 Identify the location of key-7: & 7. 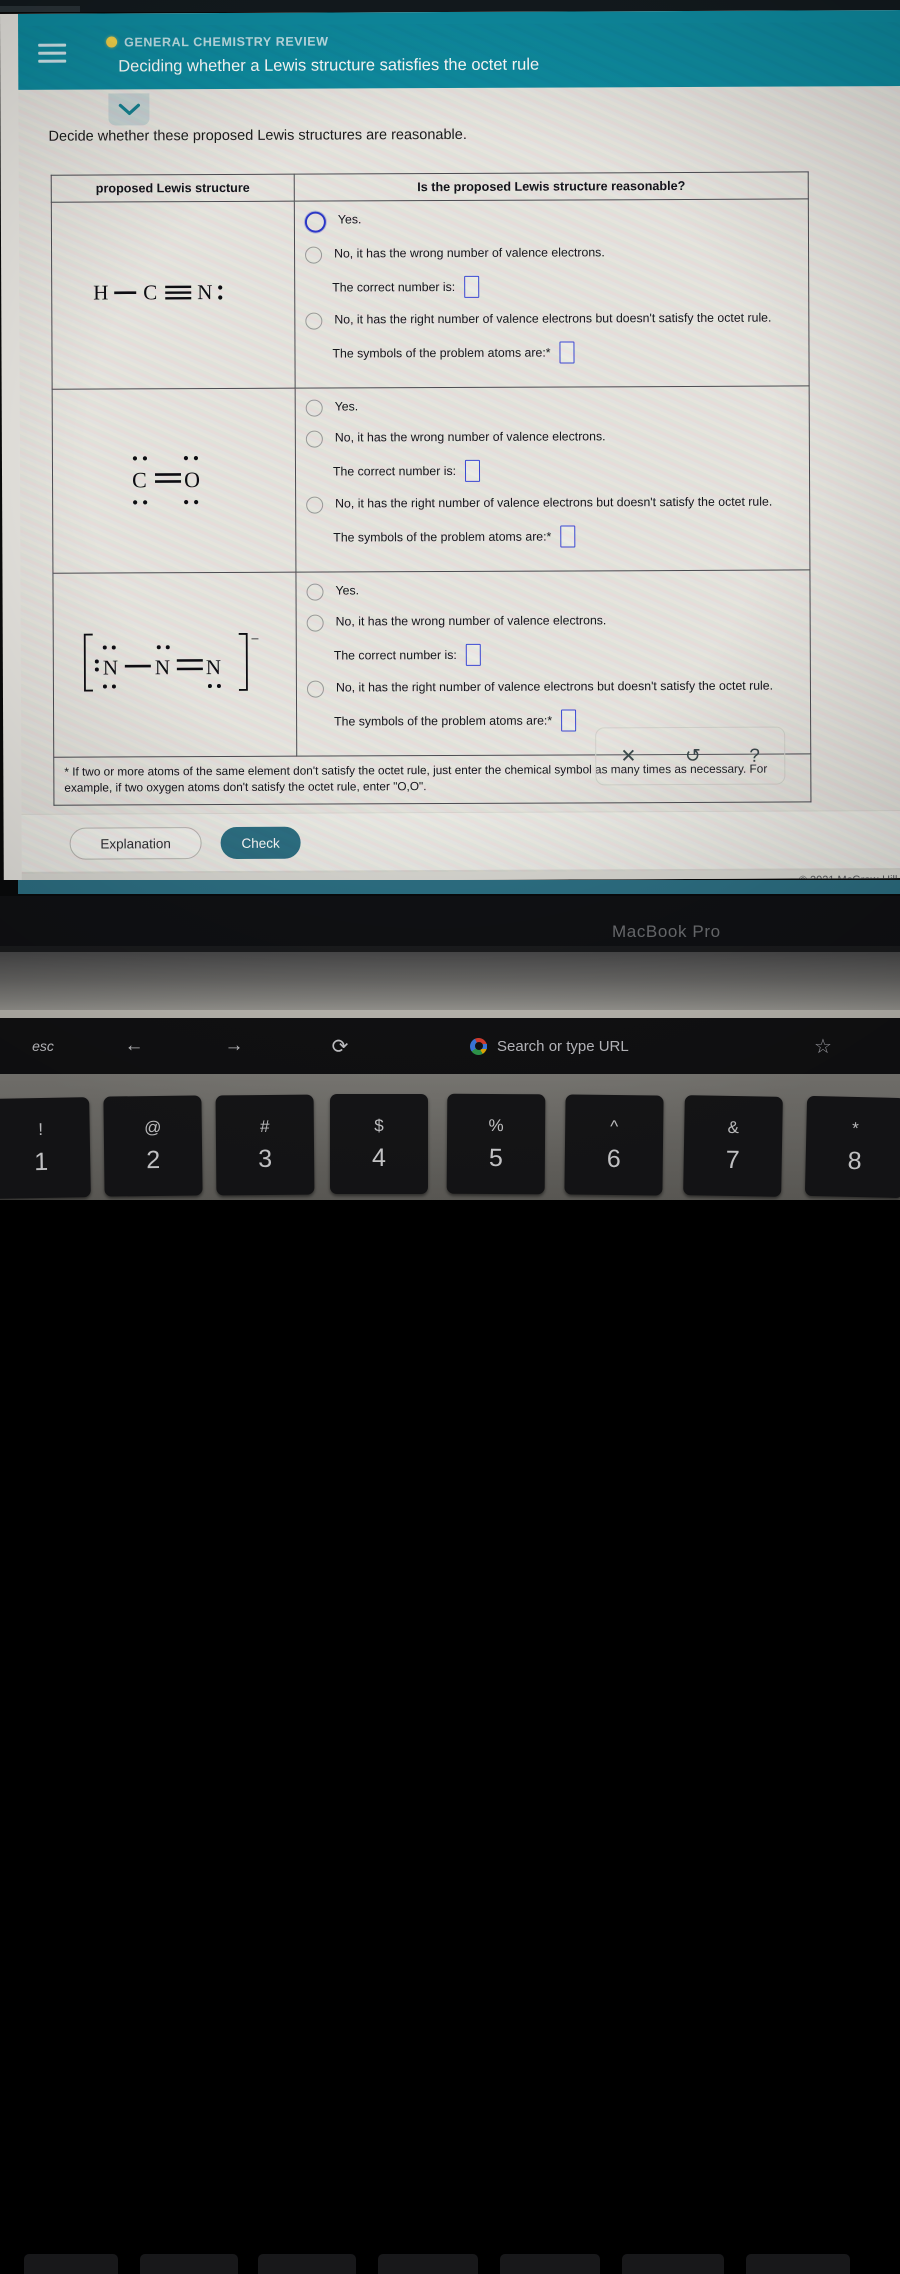
(733, 1146).